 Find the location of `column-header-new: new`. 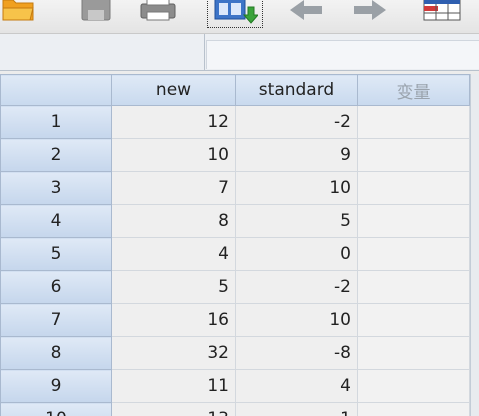

column-header-new: new is located at coordinates (173, 90).